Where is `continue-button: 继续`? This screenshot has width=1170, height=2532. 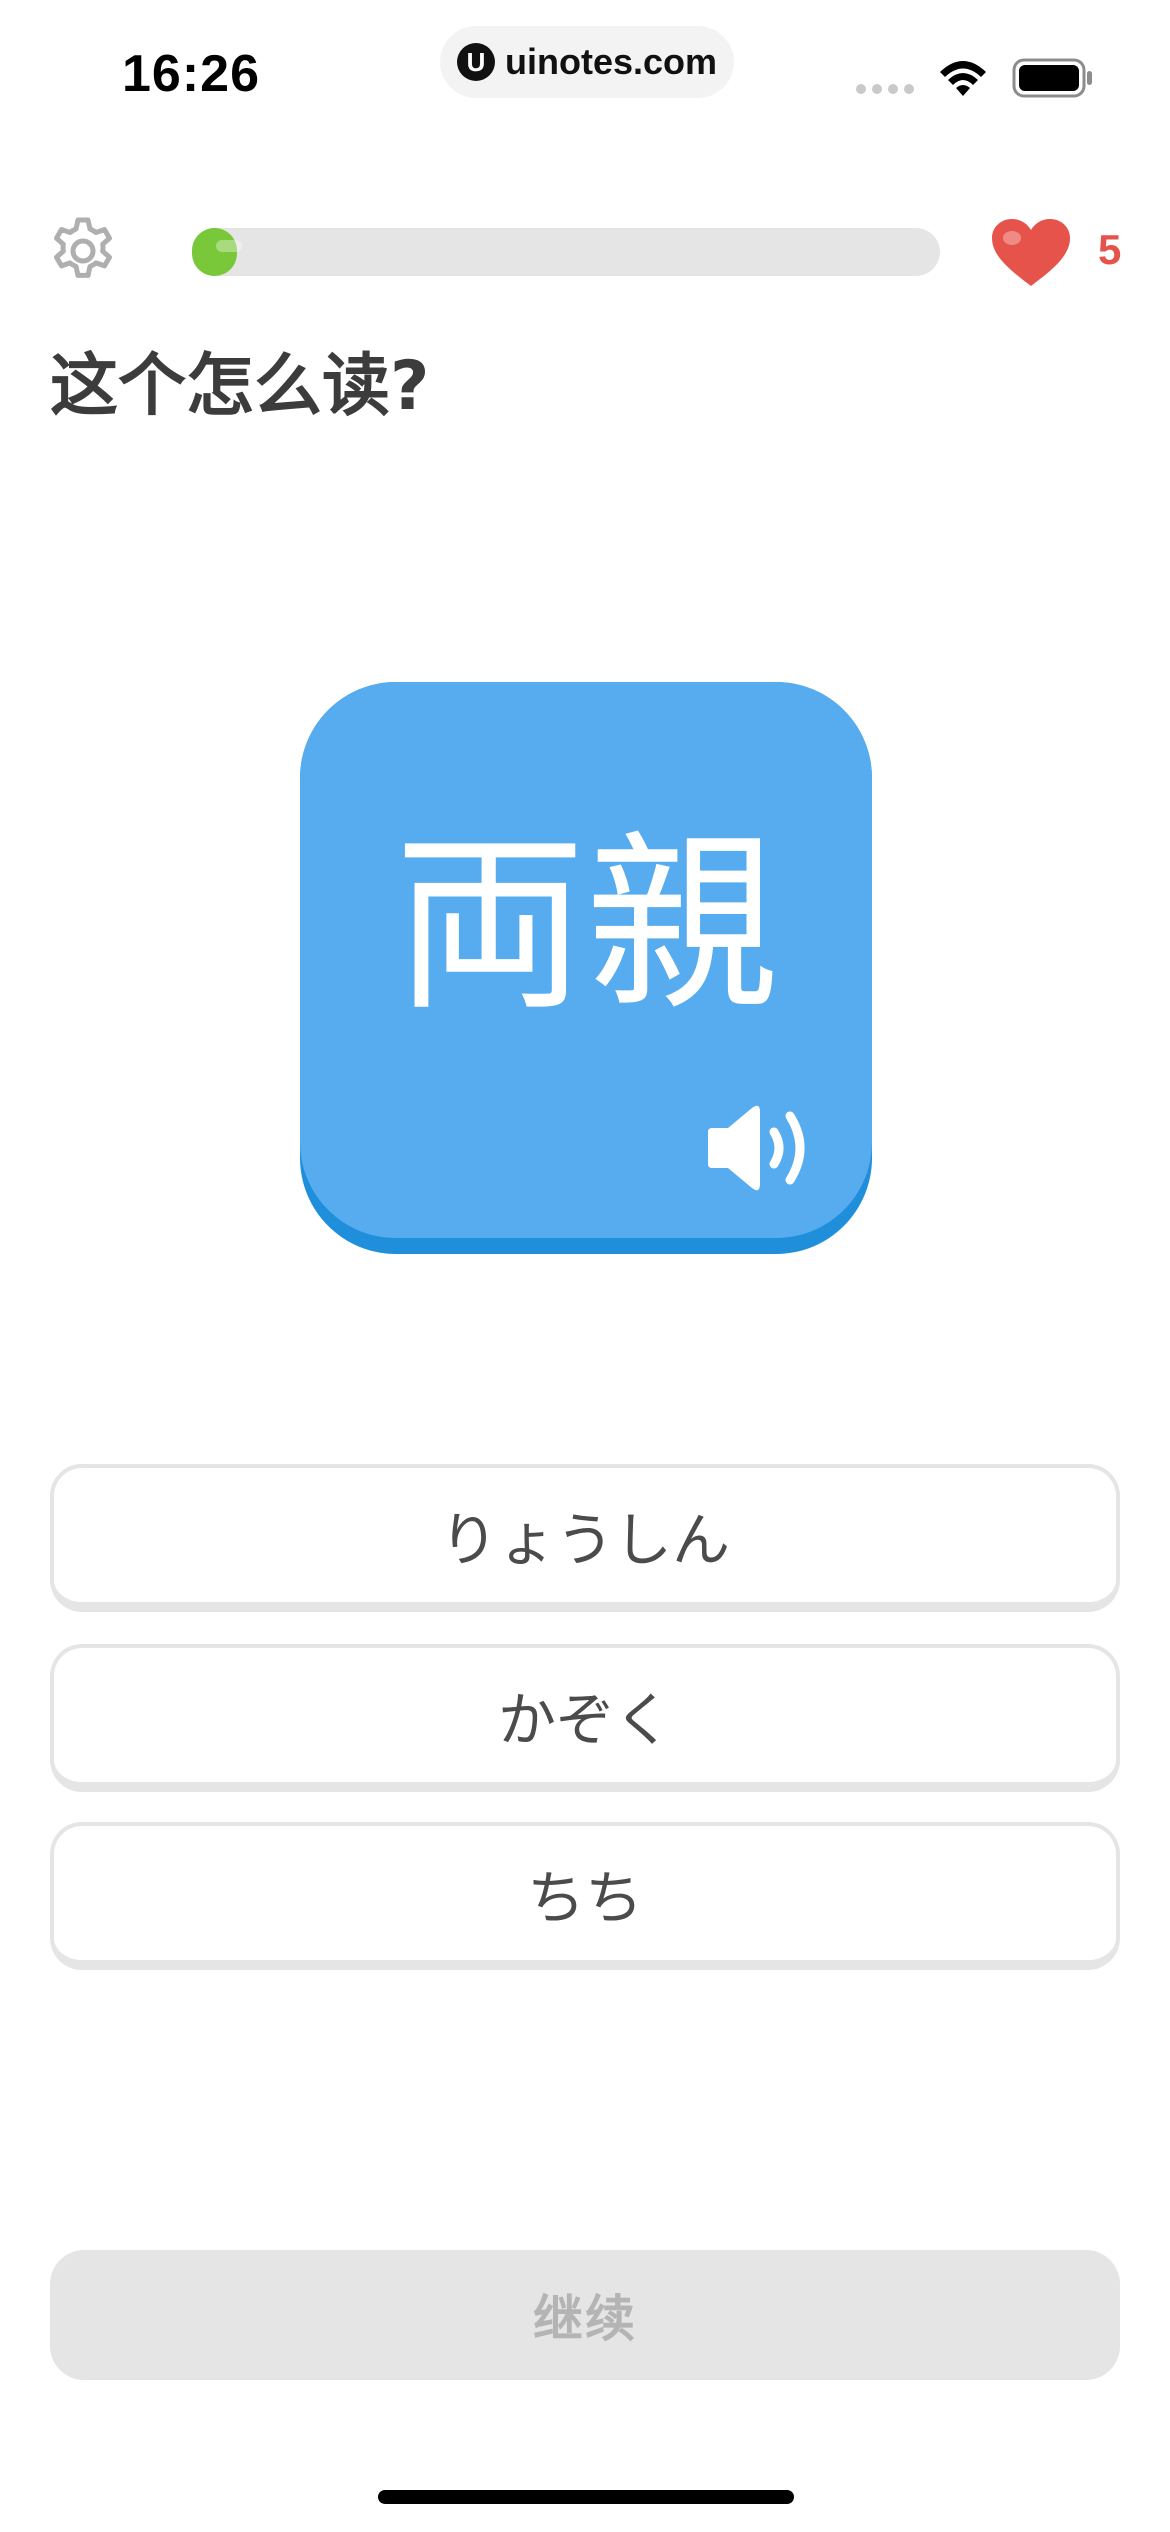
continue-button: 继续 is located at coordinates (585, 2315).